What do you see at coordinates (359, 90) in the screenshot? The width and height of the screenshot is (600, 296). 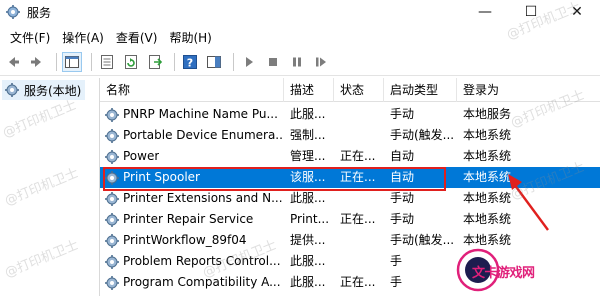 I see `column-header-status: 状态` at bounding box center [359, 90].